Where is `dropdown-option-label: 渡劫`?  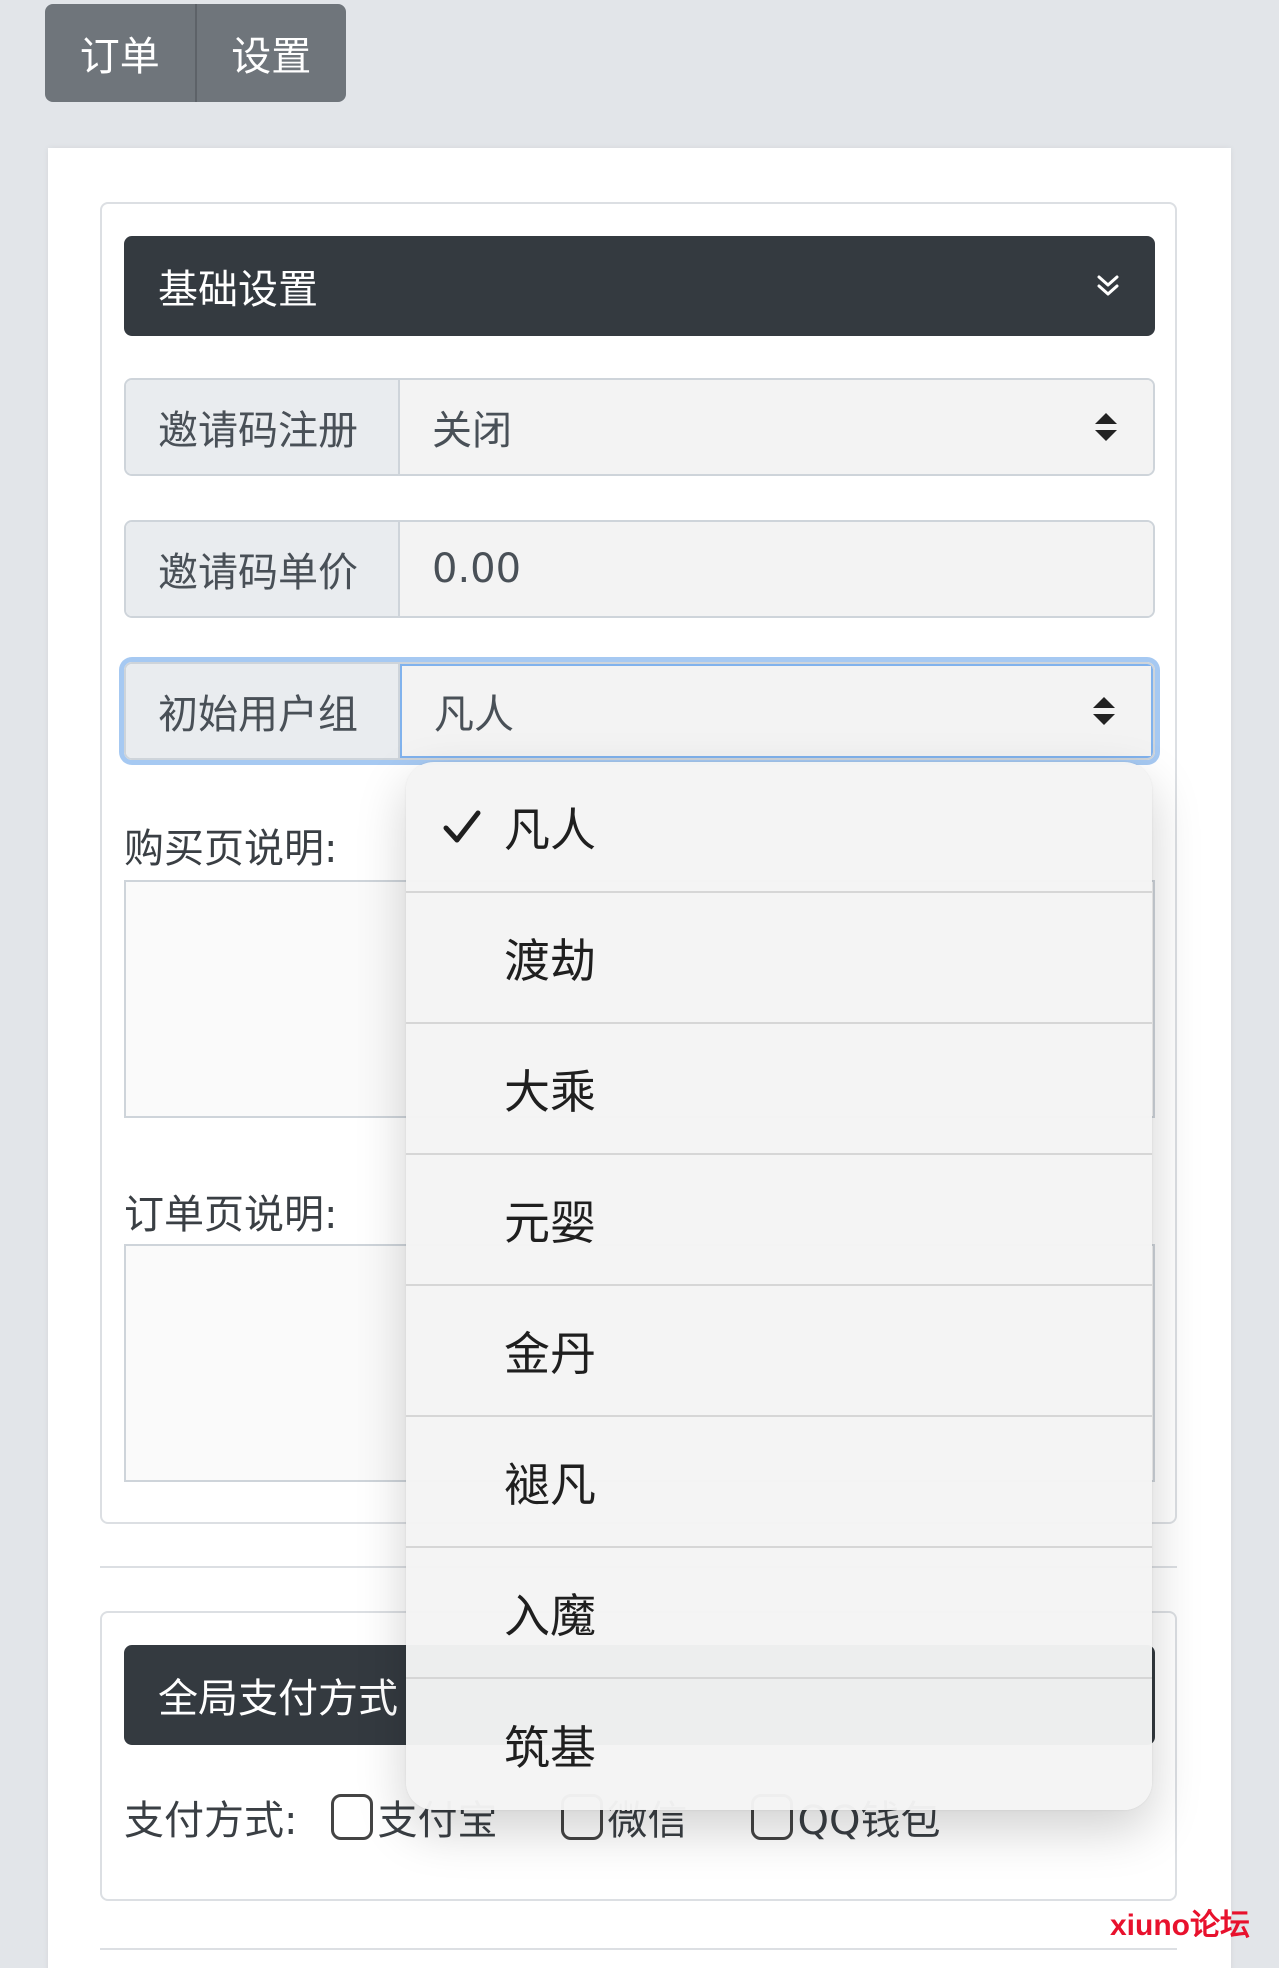
dropdown-option-label: 渡劫 is located at coordinates (550, 960).